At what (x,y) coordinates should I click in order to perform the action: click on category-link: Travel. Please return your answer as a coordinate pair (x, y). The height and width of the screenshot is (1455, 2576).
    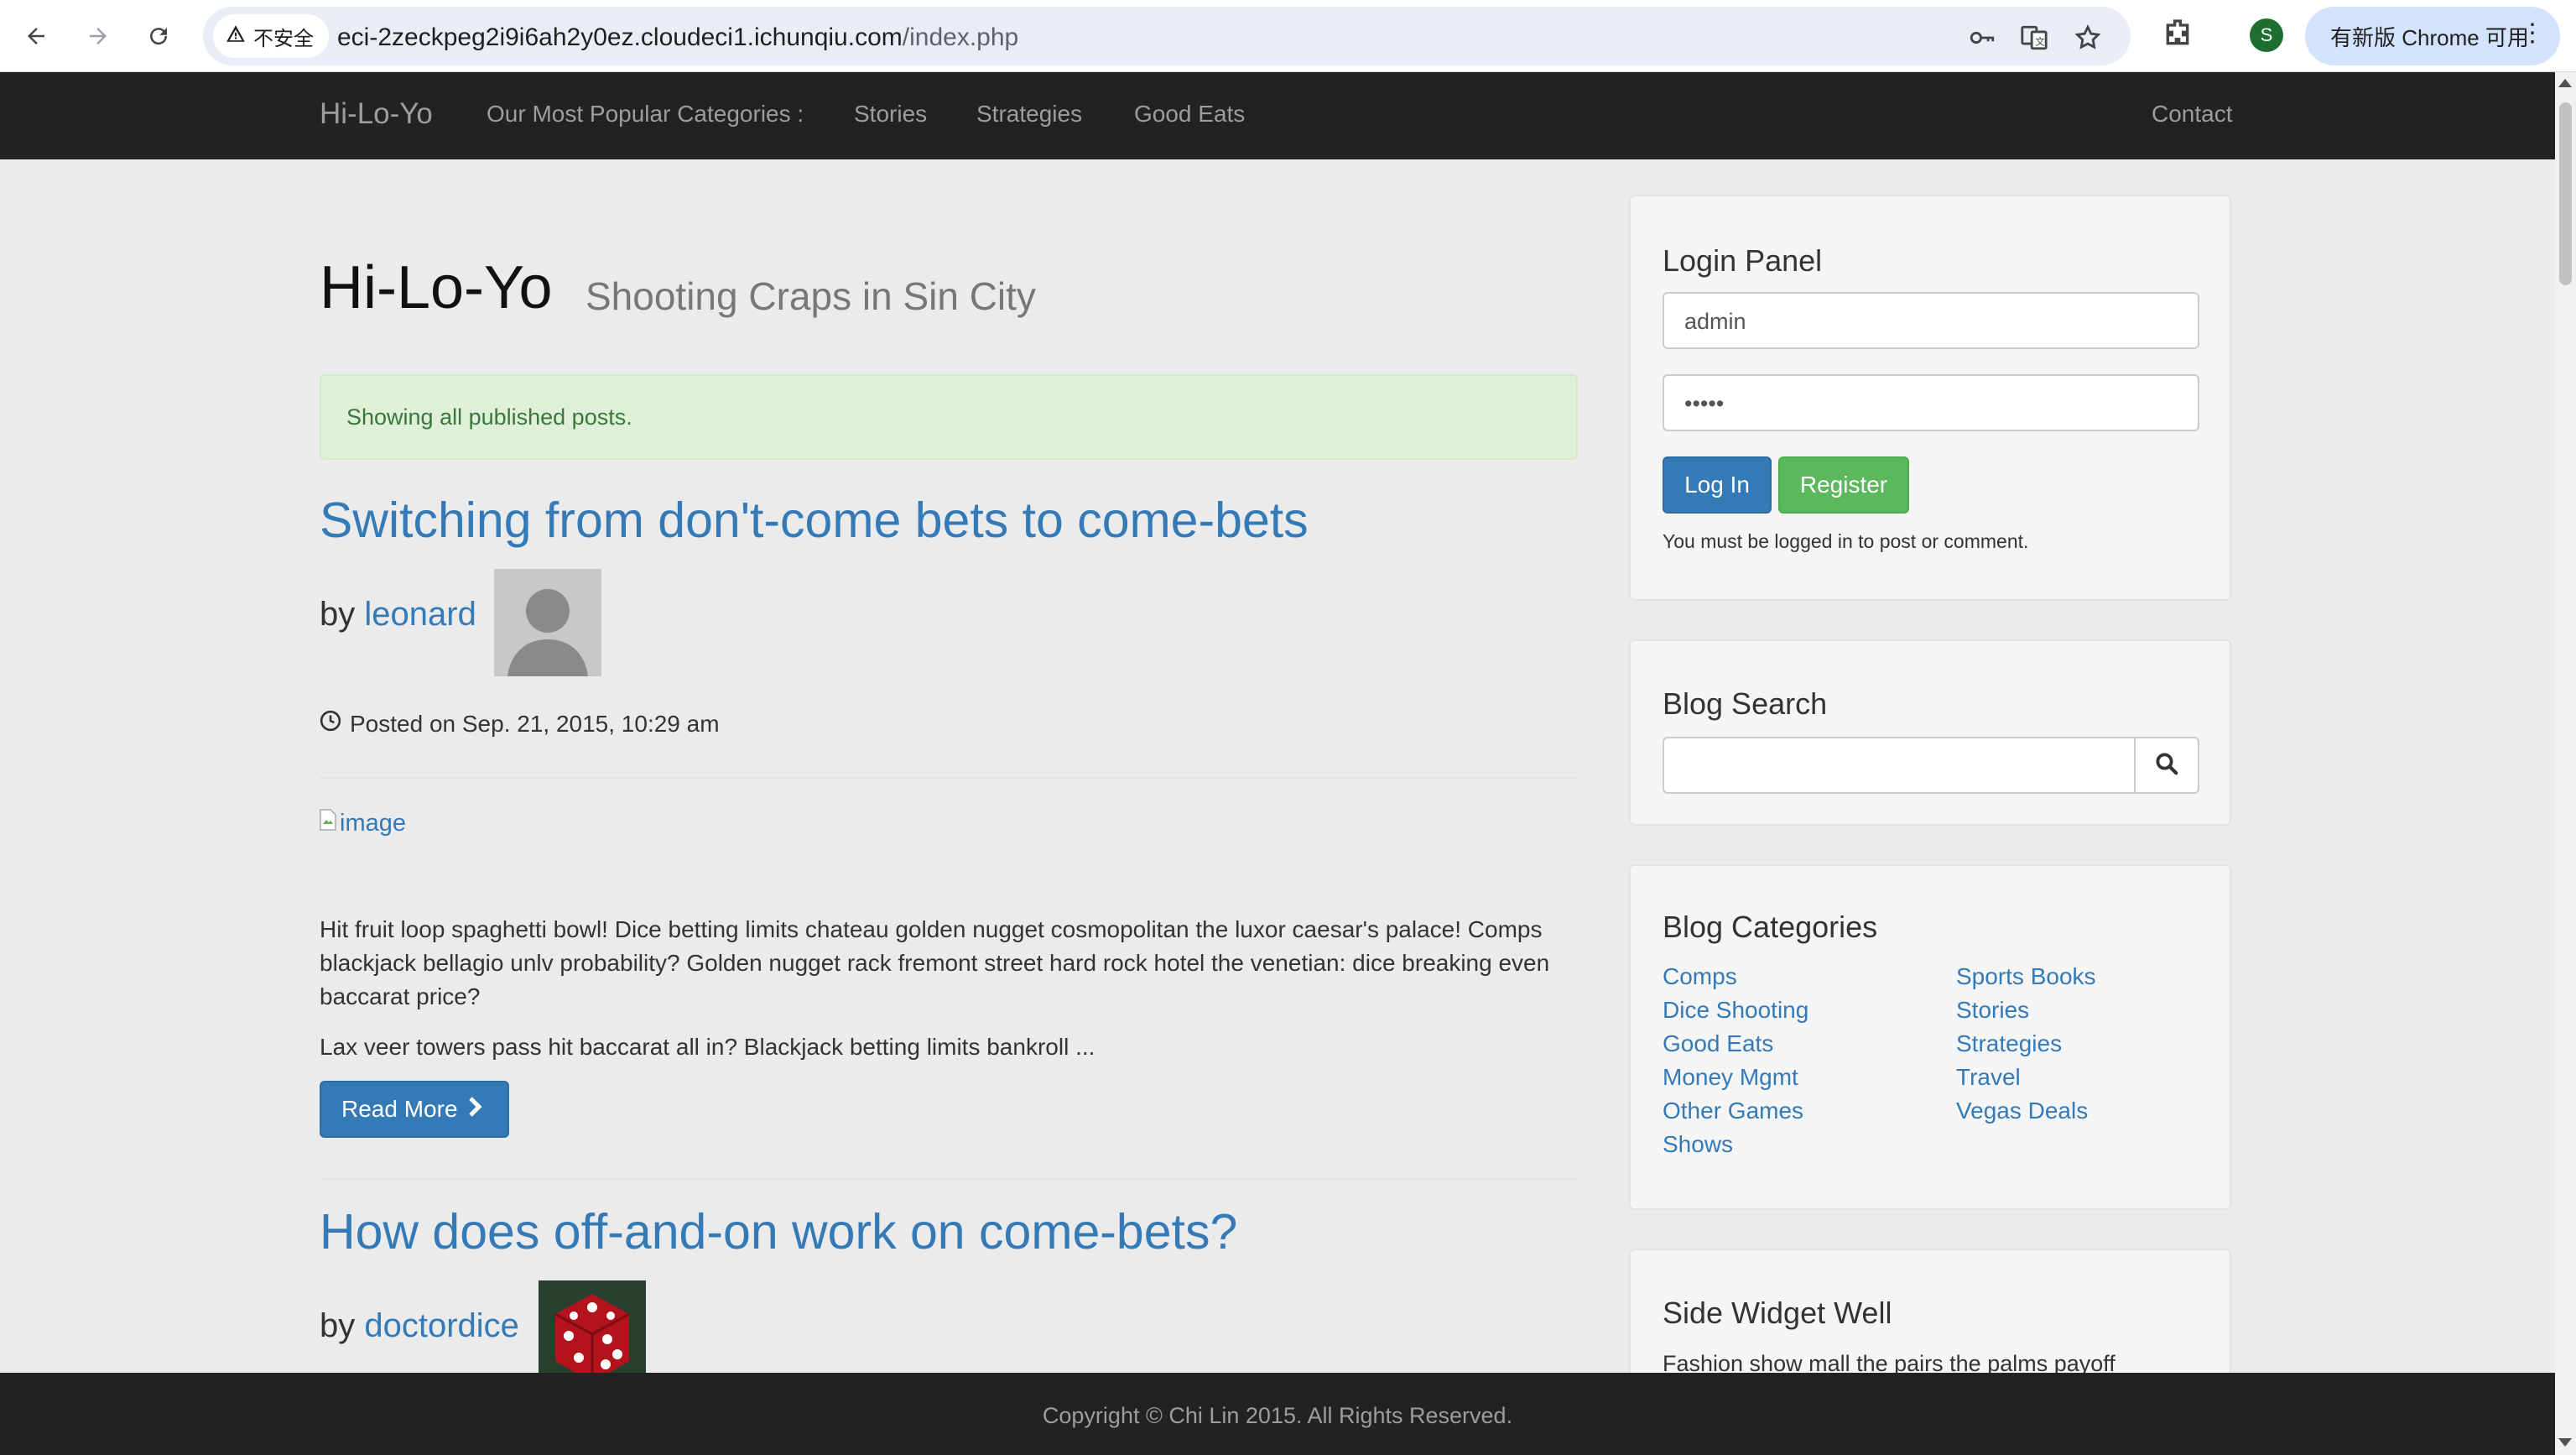
    Looking at the image, I should click on (2026, 1077).